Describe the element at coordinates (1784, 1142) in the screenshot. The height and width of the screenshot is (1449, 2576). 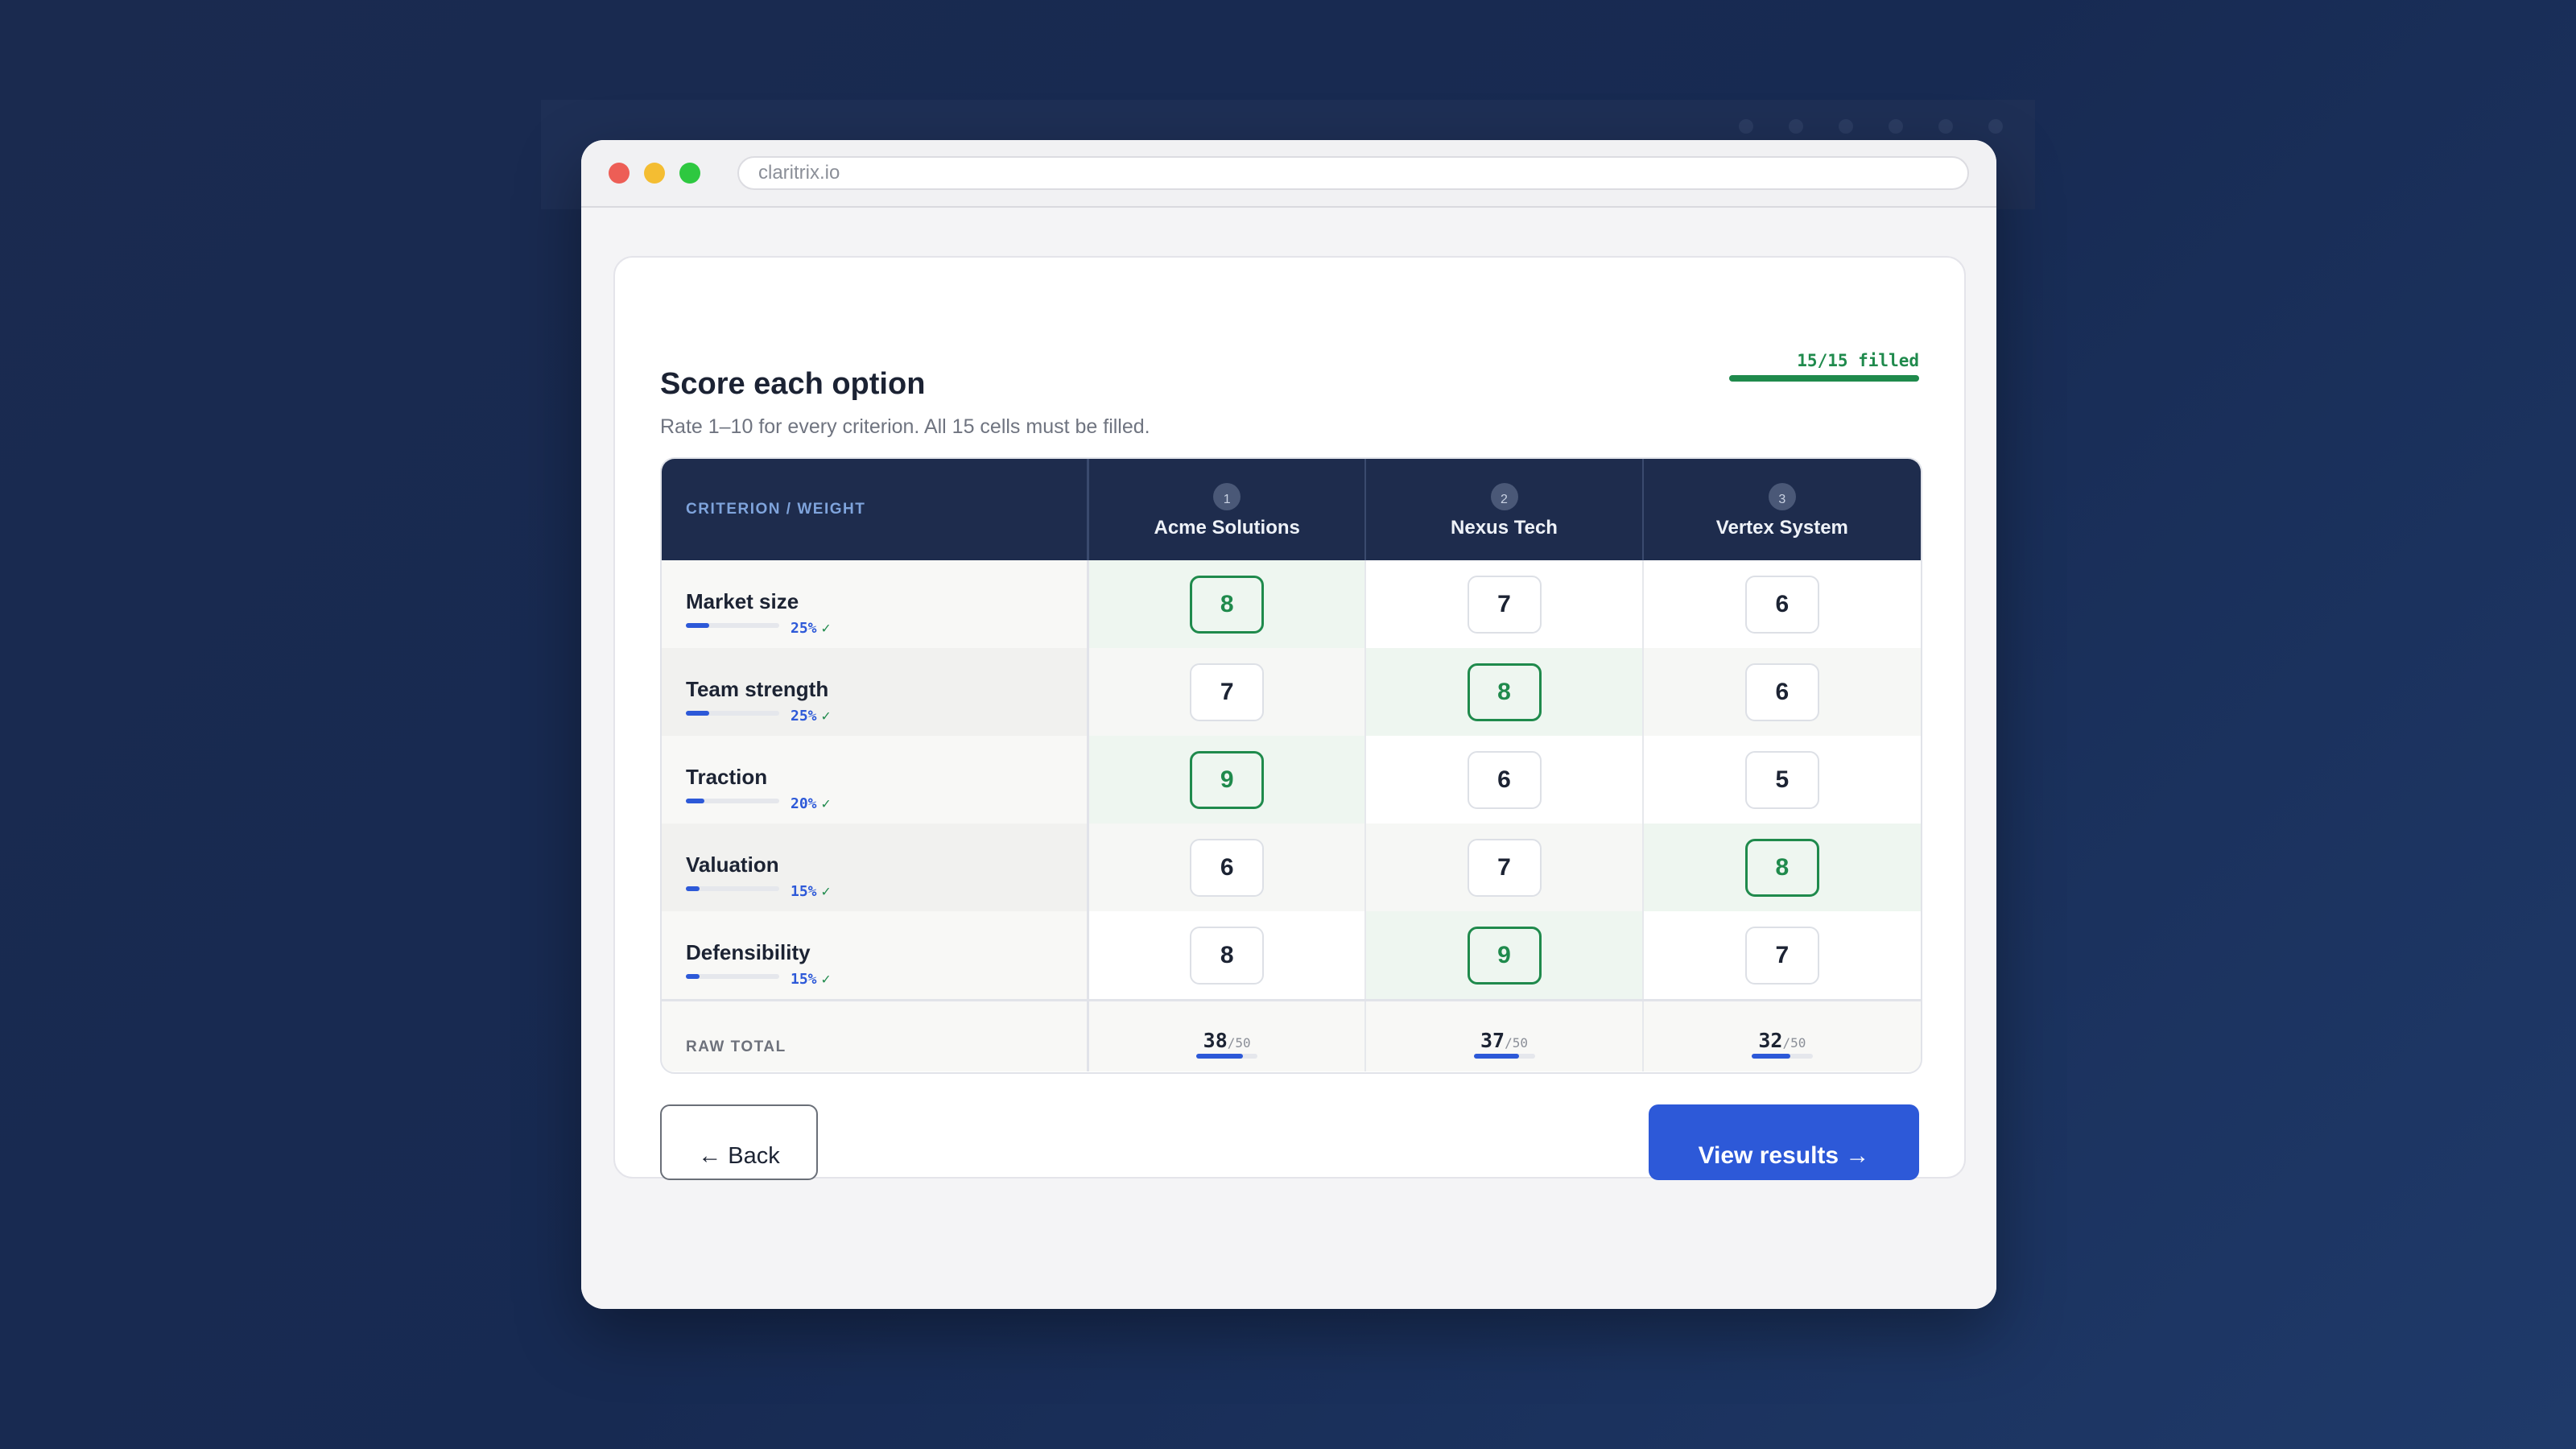
I see `view-results-button: View results →` at that location.